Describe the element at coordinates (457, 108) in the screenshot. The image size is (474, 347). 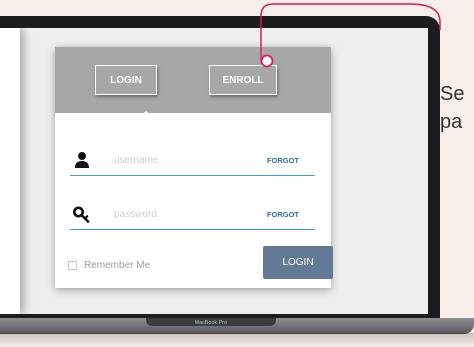
I see `side-description: Se pa` at that location.